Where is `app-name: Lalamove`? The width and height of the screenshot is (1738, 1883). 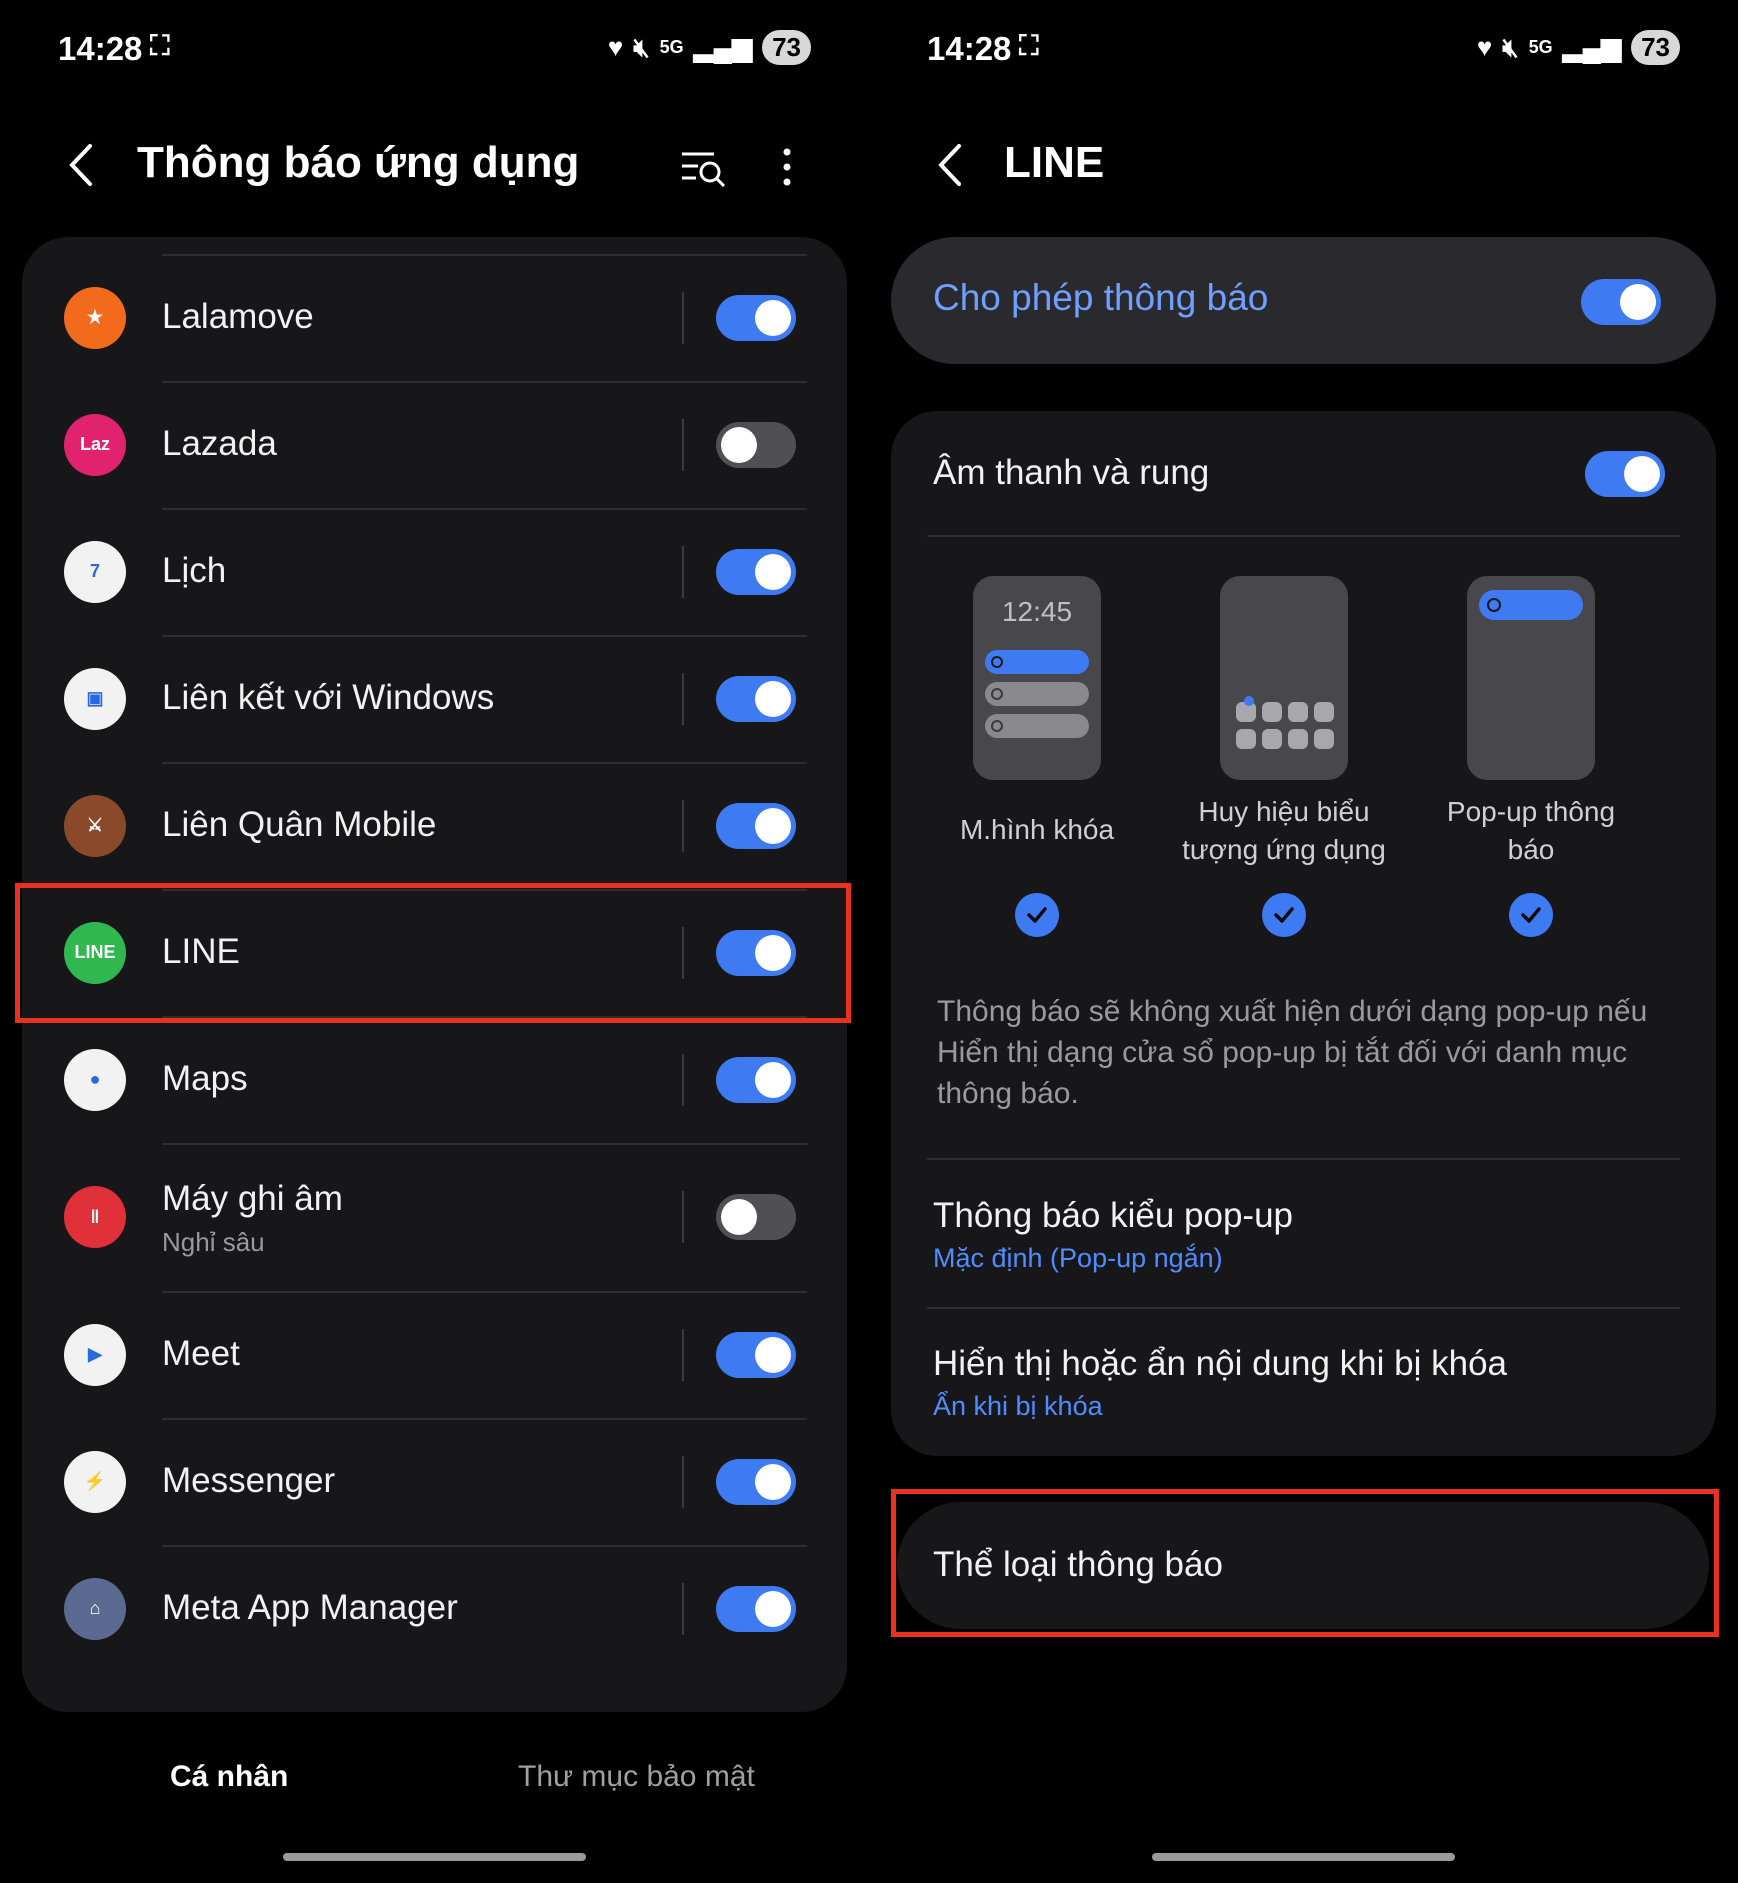 app-name: Lalamove is located at coordinates (238, 316).